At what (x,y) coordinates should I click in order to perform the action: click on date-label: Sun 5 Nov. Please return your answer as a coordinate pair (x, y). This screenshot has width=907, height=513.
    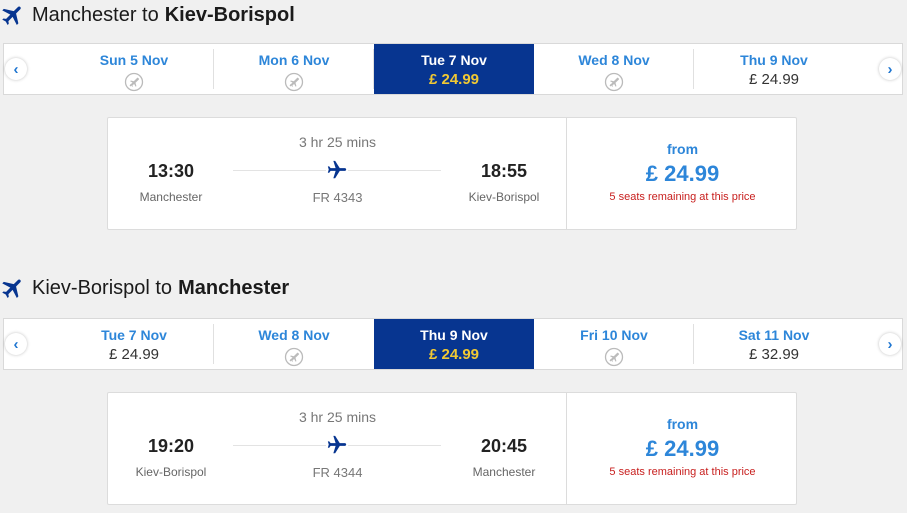
    Looking at the image, I should click on (134, 60).